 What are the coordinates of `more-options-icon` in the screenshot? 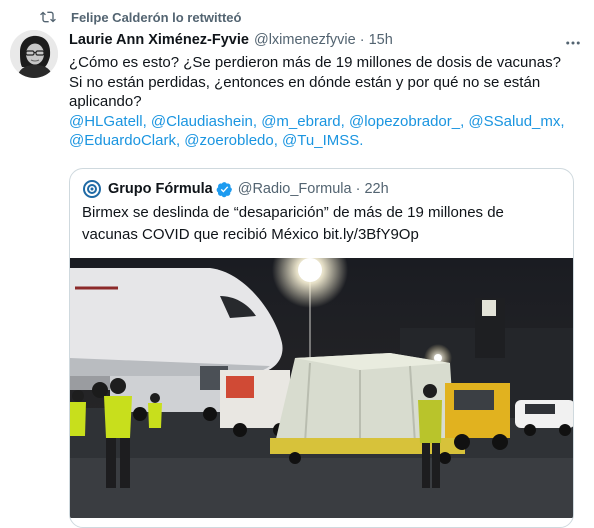 It's located at (573, 43).